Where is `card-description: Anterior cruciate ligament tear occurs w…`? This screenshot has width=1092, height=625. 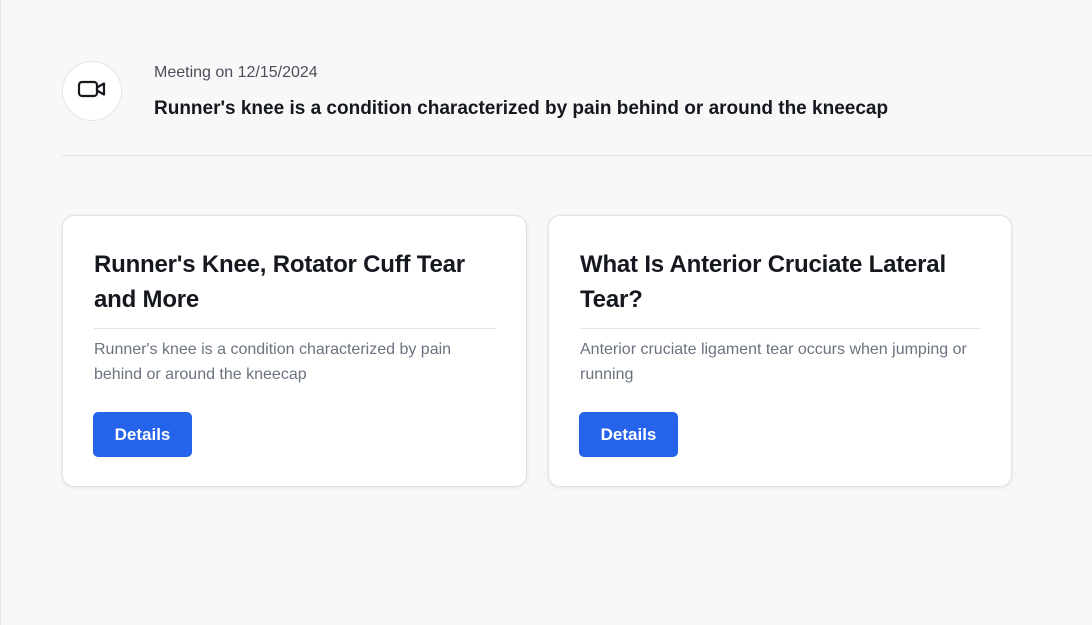
card-description: Anterior cruciate ligament tear occurs w… is located at coordinates (773, 362).